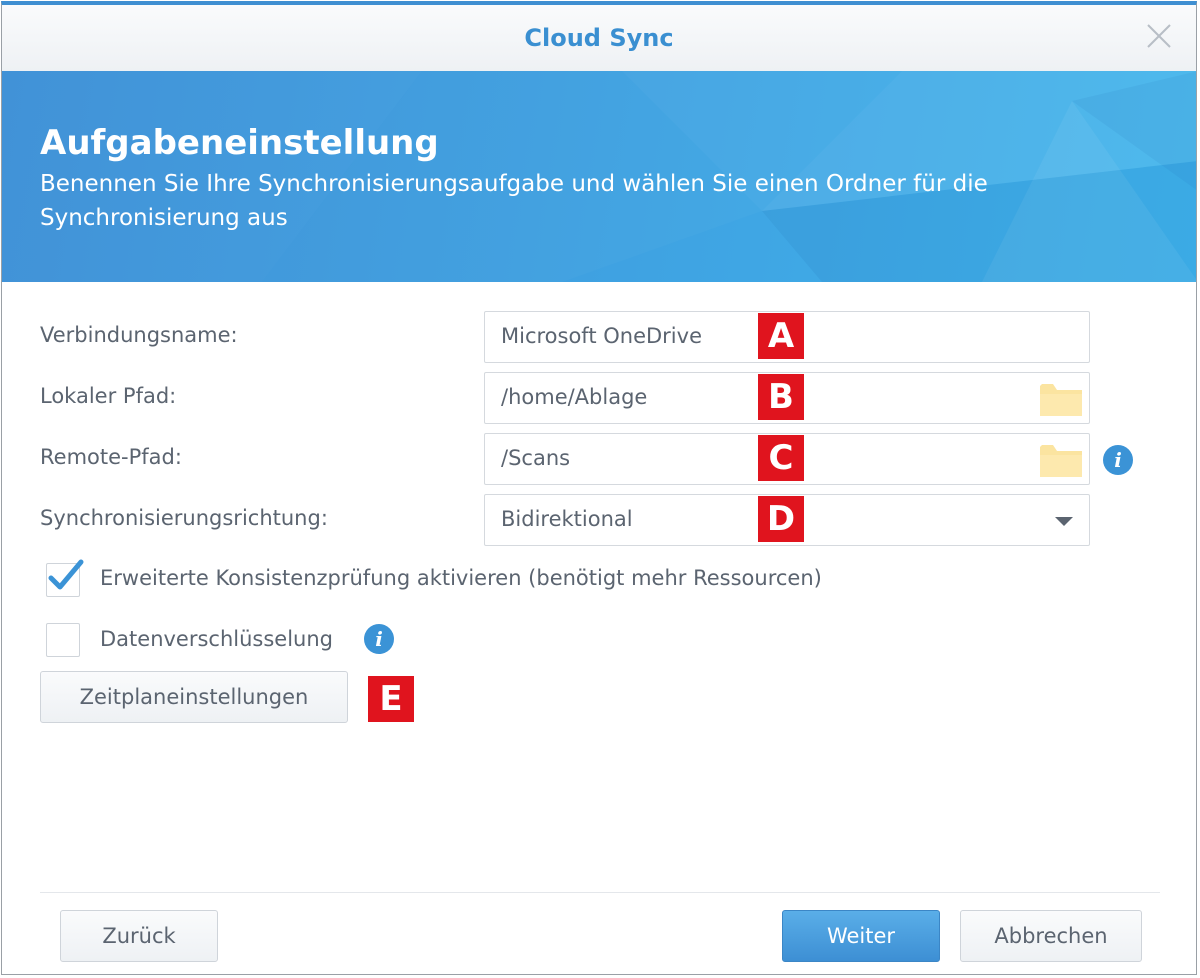 This screenshot has height=978, width=1200. What do you see at coordinates (567, 519) in the screenshot?
I see `sync-direction-value: Bidirektional` at bounding box center [567, 519].